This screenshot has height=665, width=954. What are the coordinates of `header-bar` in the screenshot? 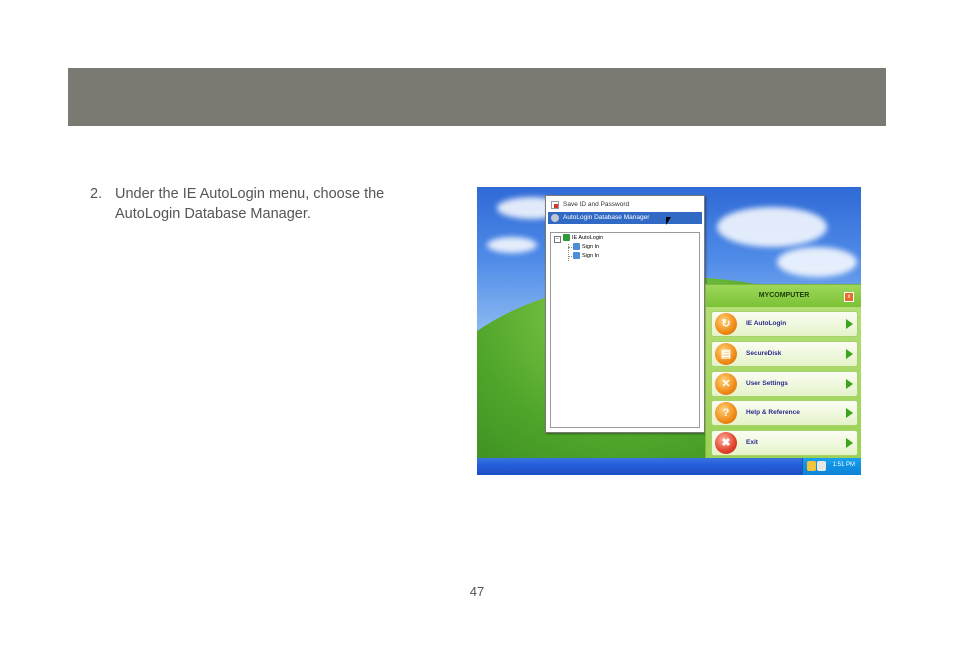 It's located at (477, 97).